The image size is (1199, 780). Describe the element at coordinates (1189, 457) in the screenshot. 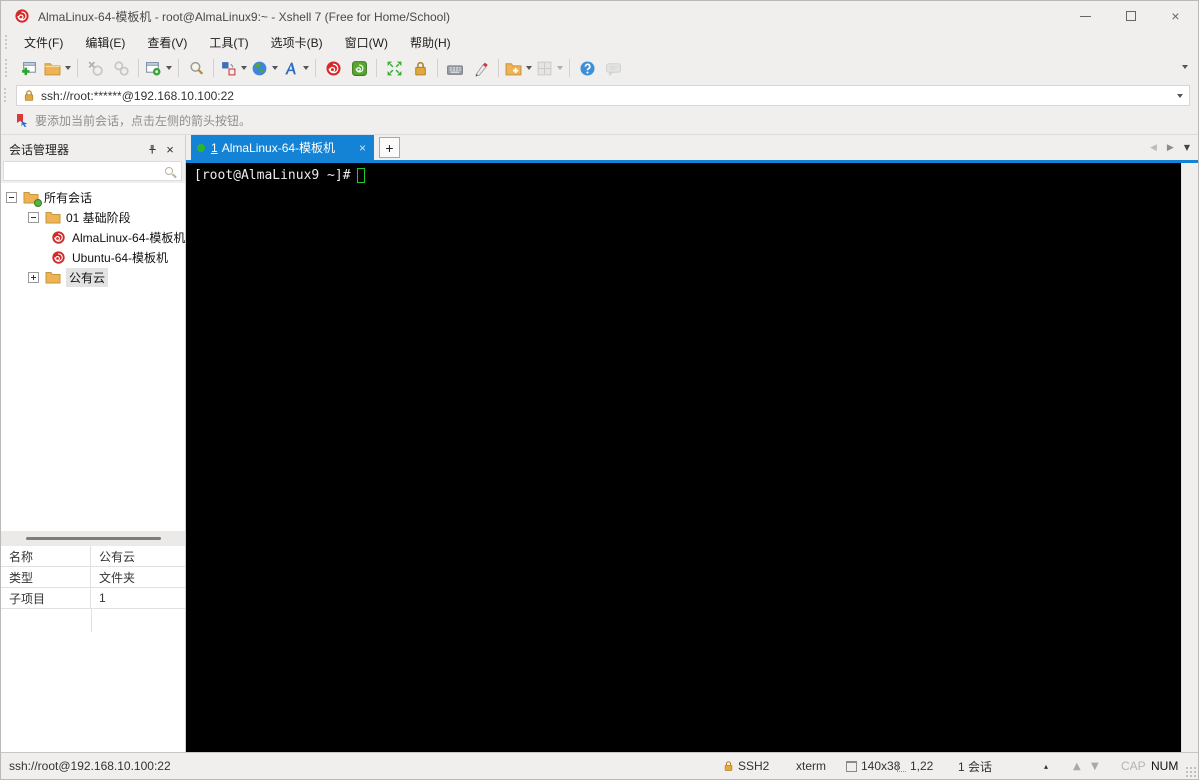

I see `terminal-scrollbar` at that location.